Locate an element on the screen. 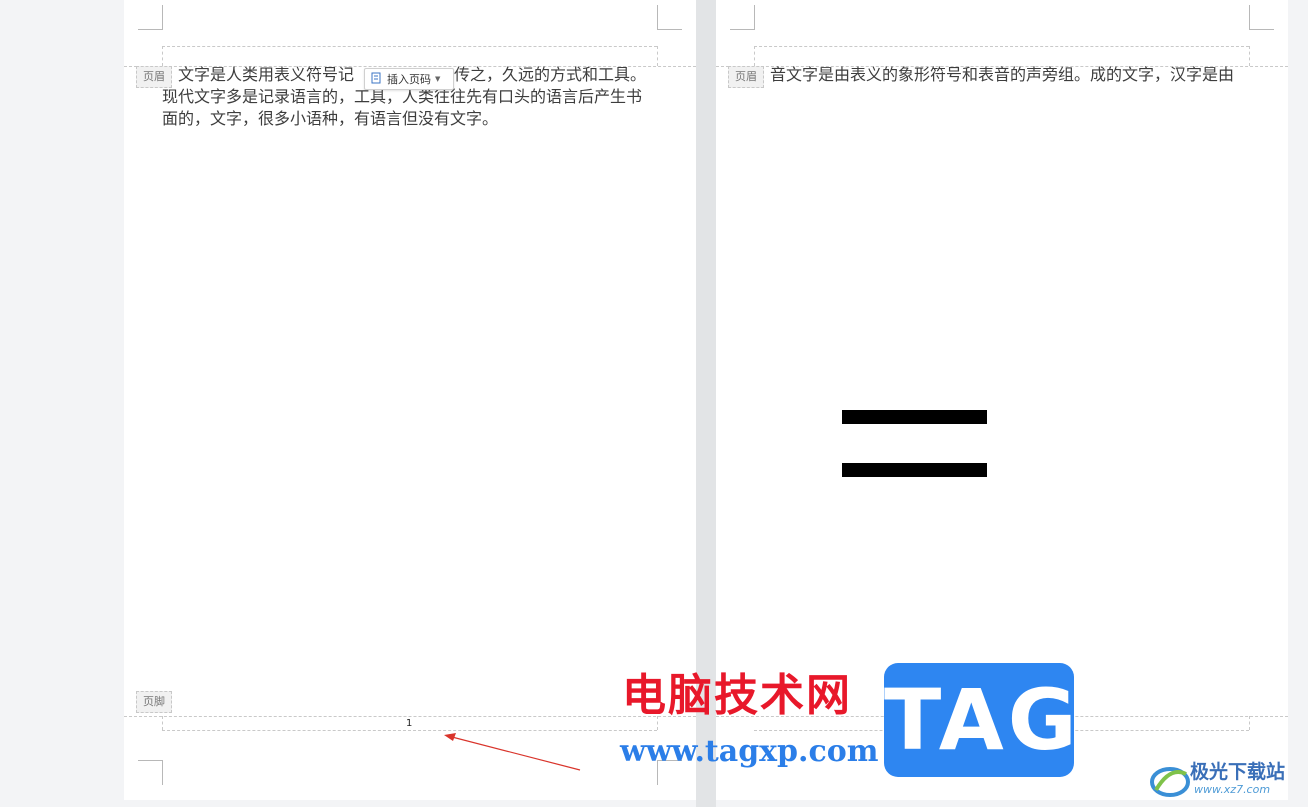 Image resolution: width=1308 pixels, height=807 pixels. watermark-url: www.tagxp.com is located at coordinates (749, 751).